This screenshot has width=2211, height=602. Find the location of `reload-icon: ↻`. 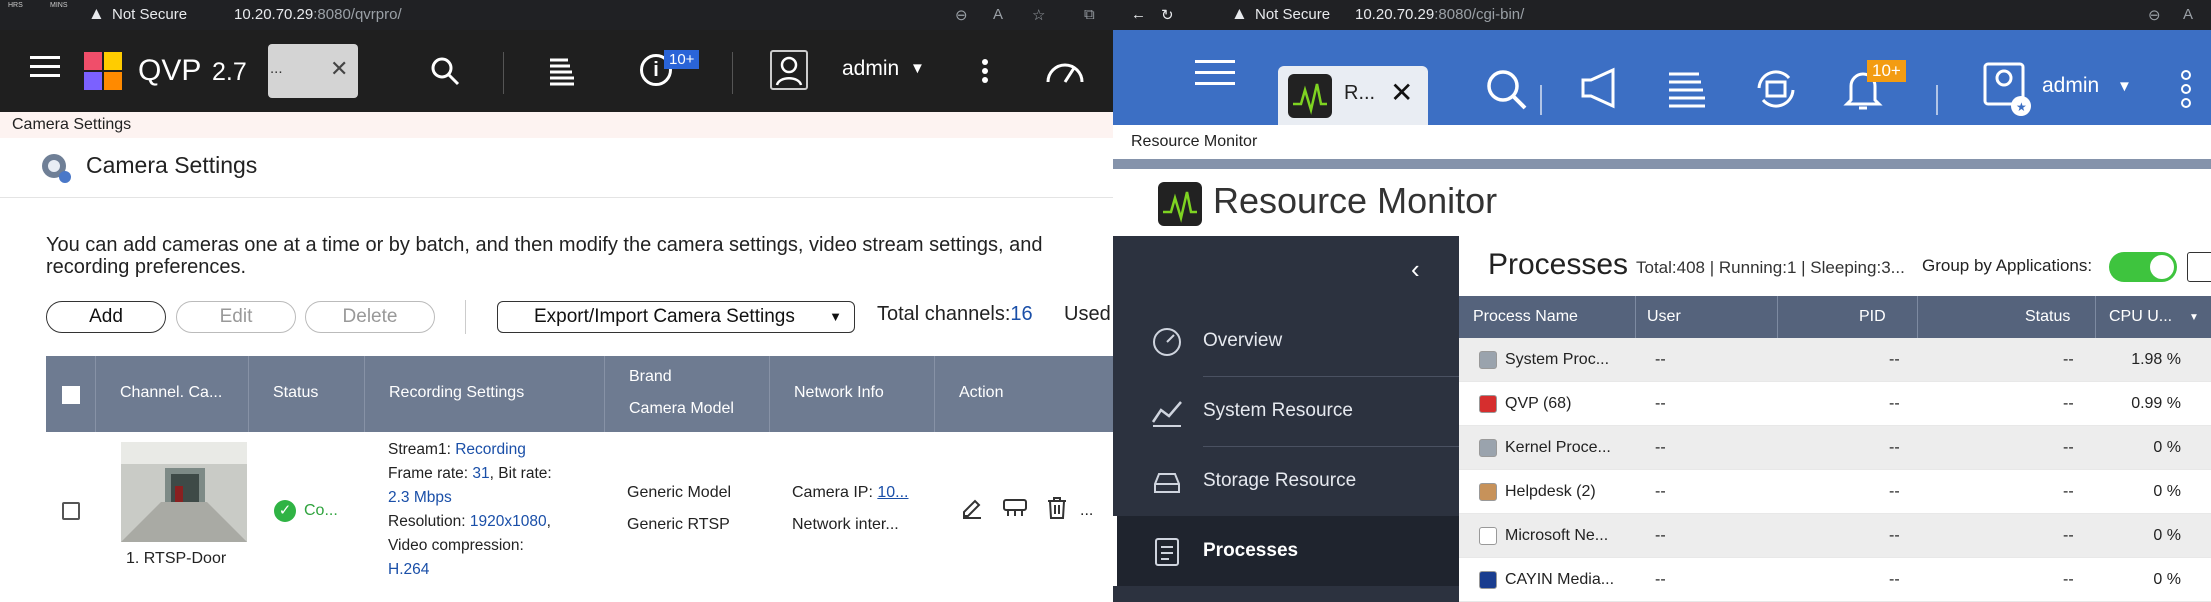

reload-icon: ↻ is located at coordinates (1167, 15).